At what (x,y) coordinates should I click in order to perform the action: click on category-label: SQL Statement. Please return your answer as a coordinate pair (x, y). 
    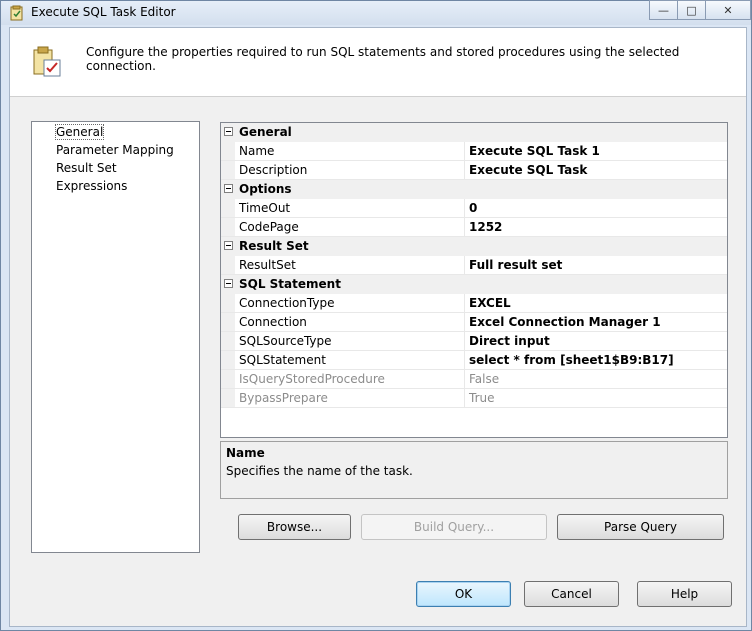
    Looking at the image, I should click on (290, 284).